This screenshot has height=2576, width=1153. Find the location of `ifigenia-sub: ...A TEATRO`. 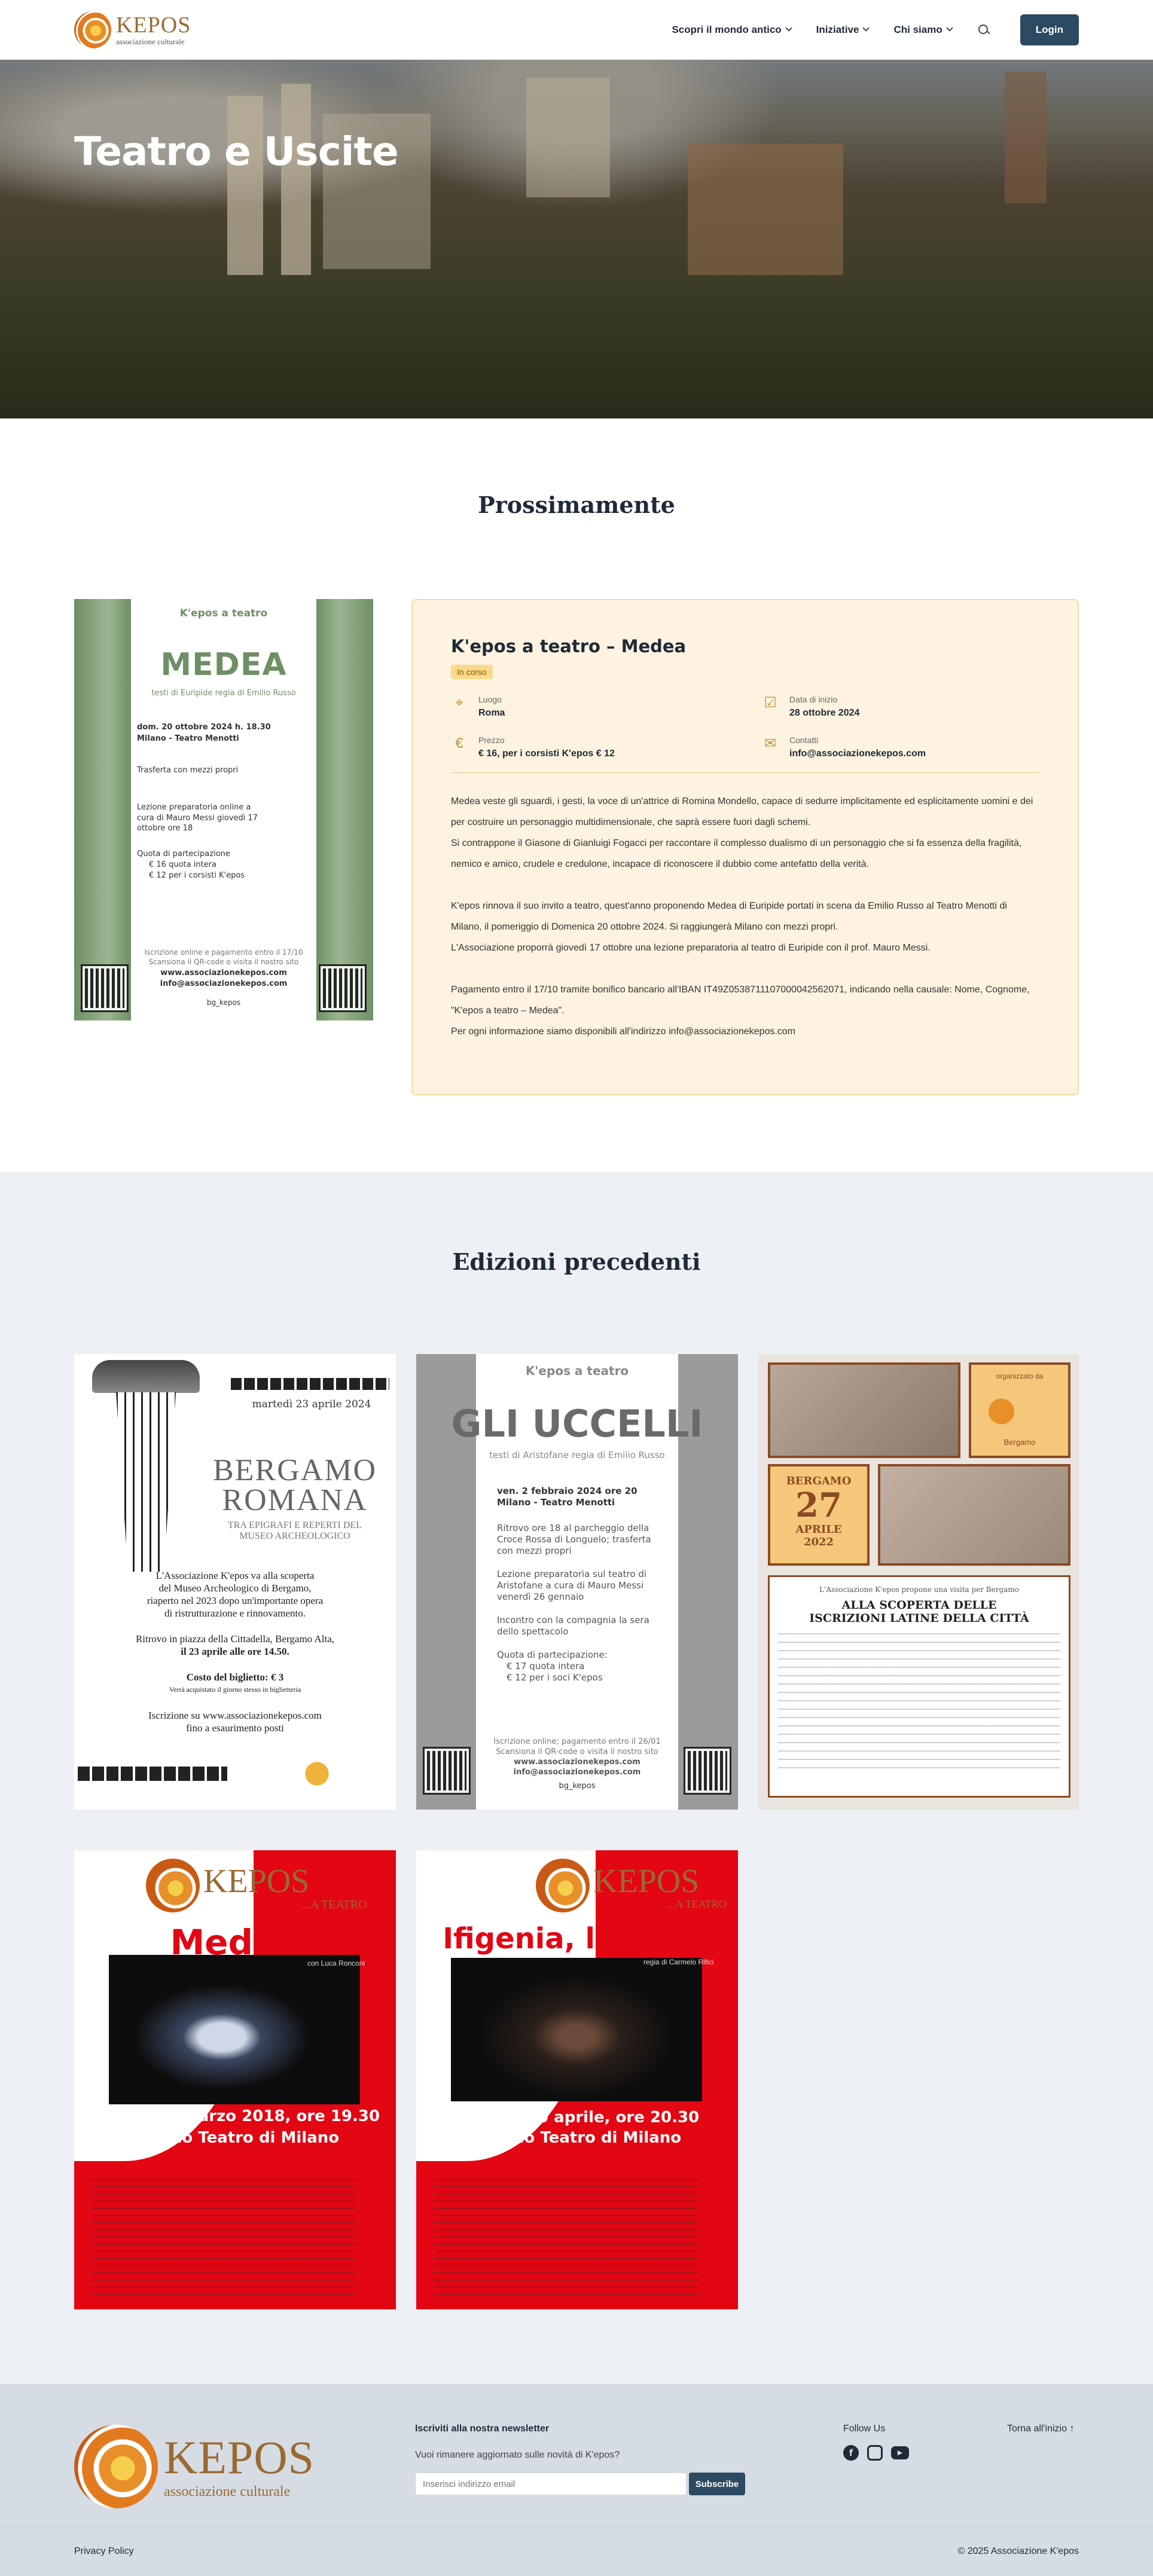

ifigenia-sub: ...A TEATRO is located at coordinates (697, 1904).